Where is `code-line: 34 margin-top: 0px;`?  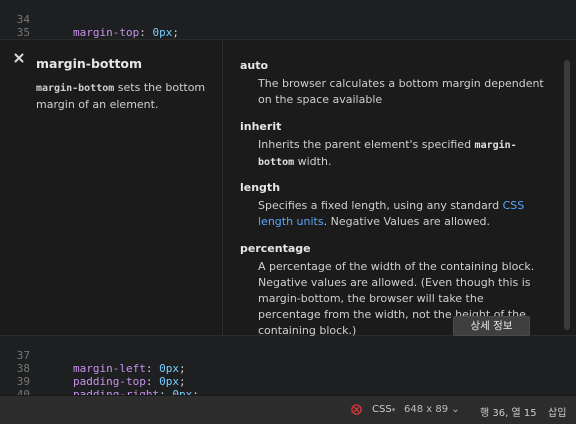 code-line: 34 margin-top: 0px; is located at coordinates (288, 19).